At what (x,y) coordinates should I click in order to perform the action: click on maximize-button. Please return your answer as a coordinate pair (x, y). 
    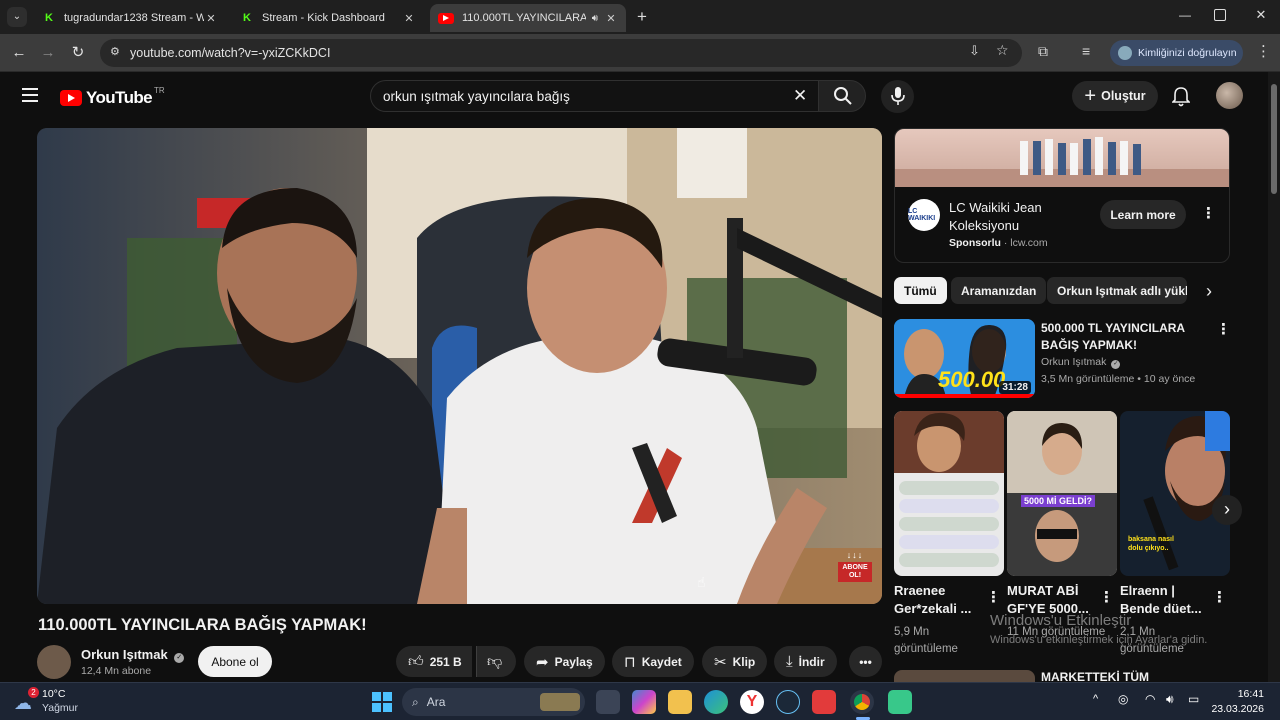
    Looking at the image, I should click on (1220, 15).